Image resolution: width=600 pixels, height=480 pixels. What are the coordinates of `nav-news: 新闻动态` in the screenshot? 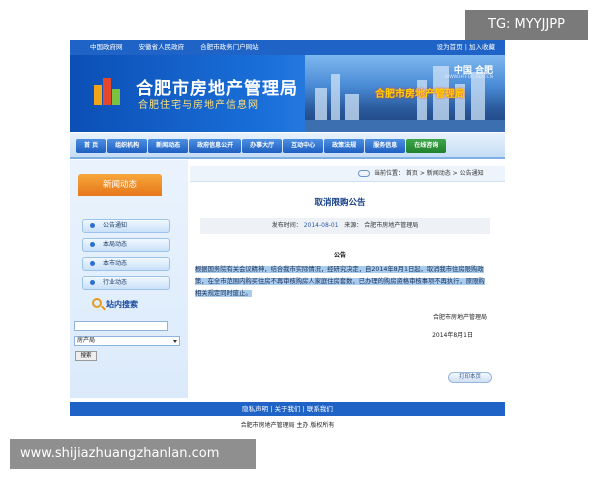 It's located at (168, 146).